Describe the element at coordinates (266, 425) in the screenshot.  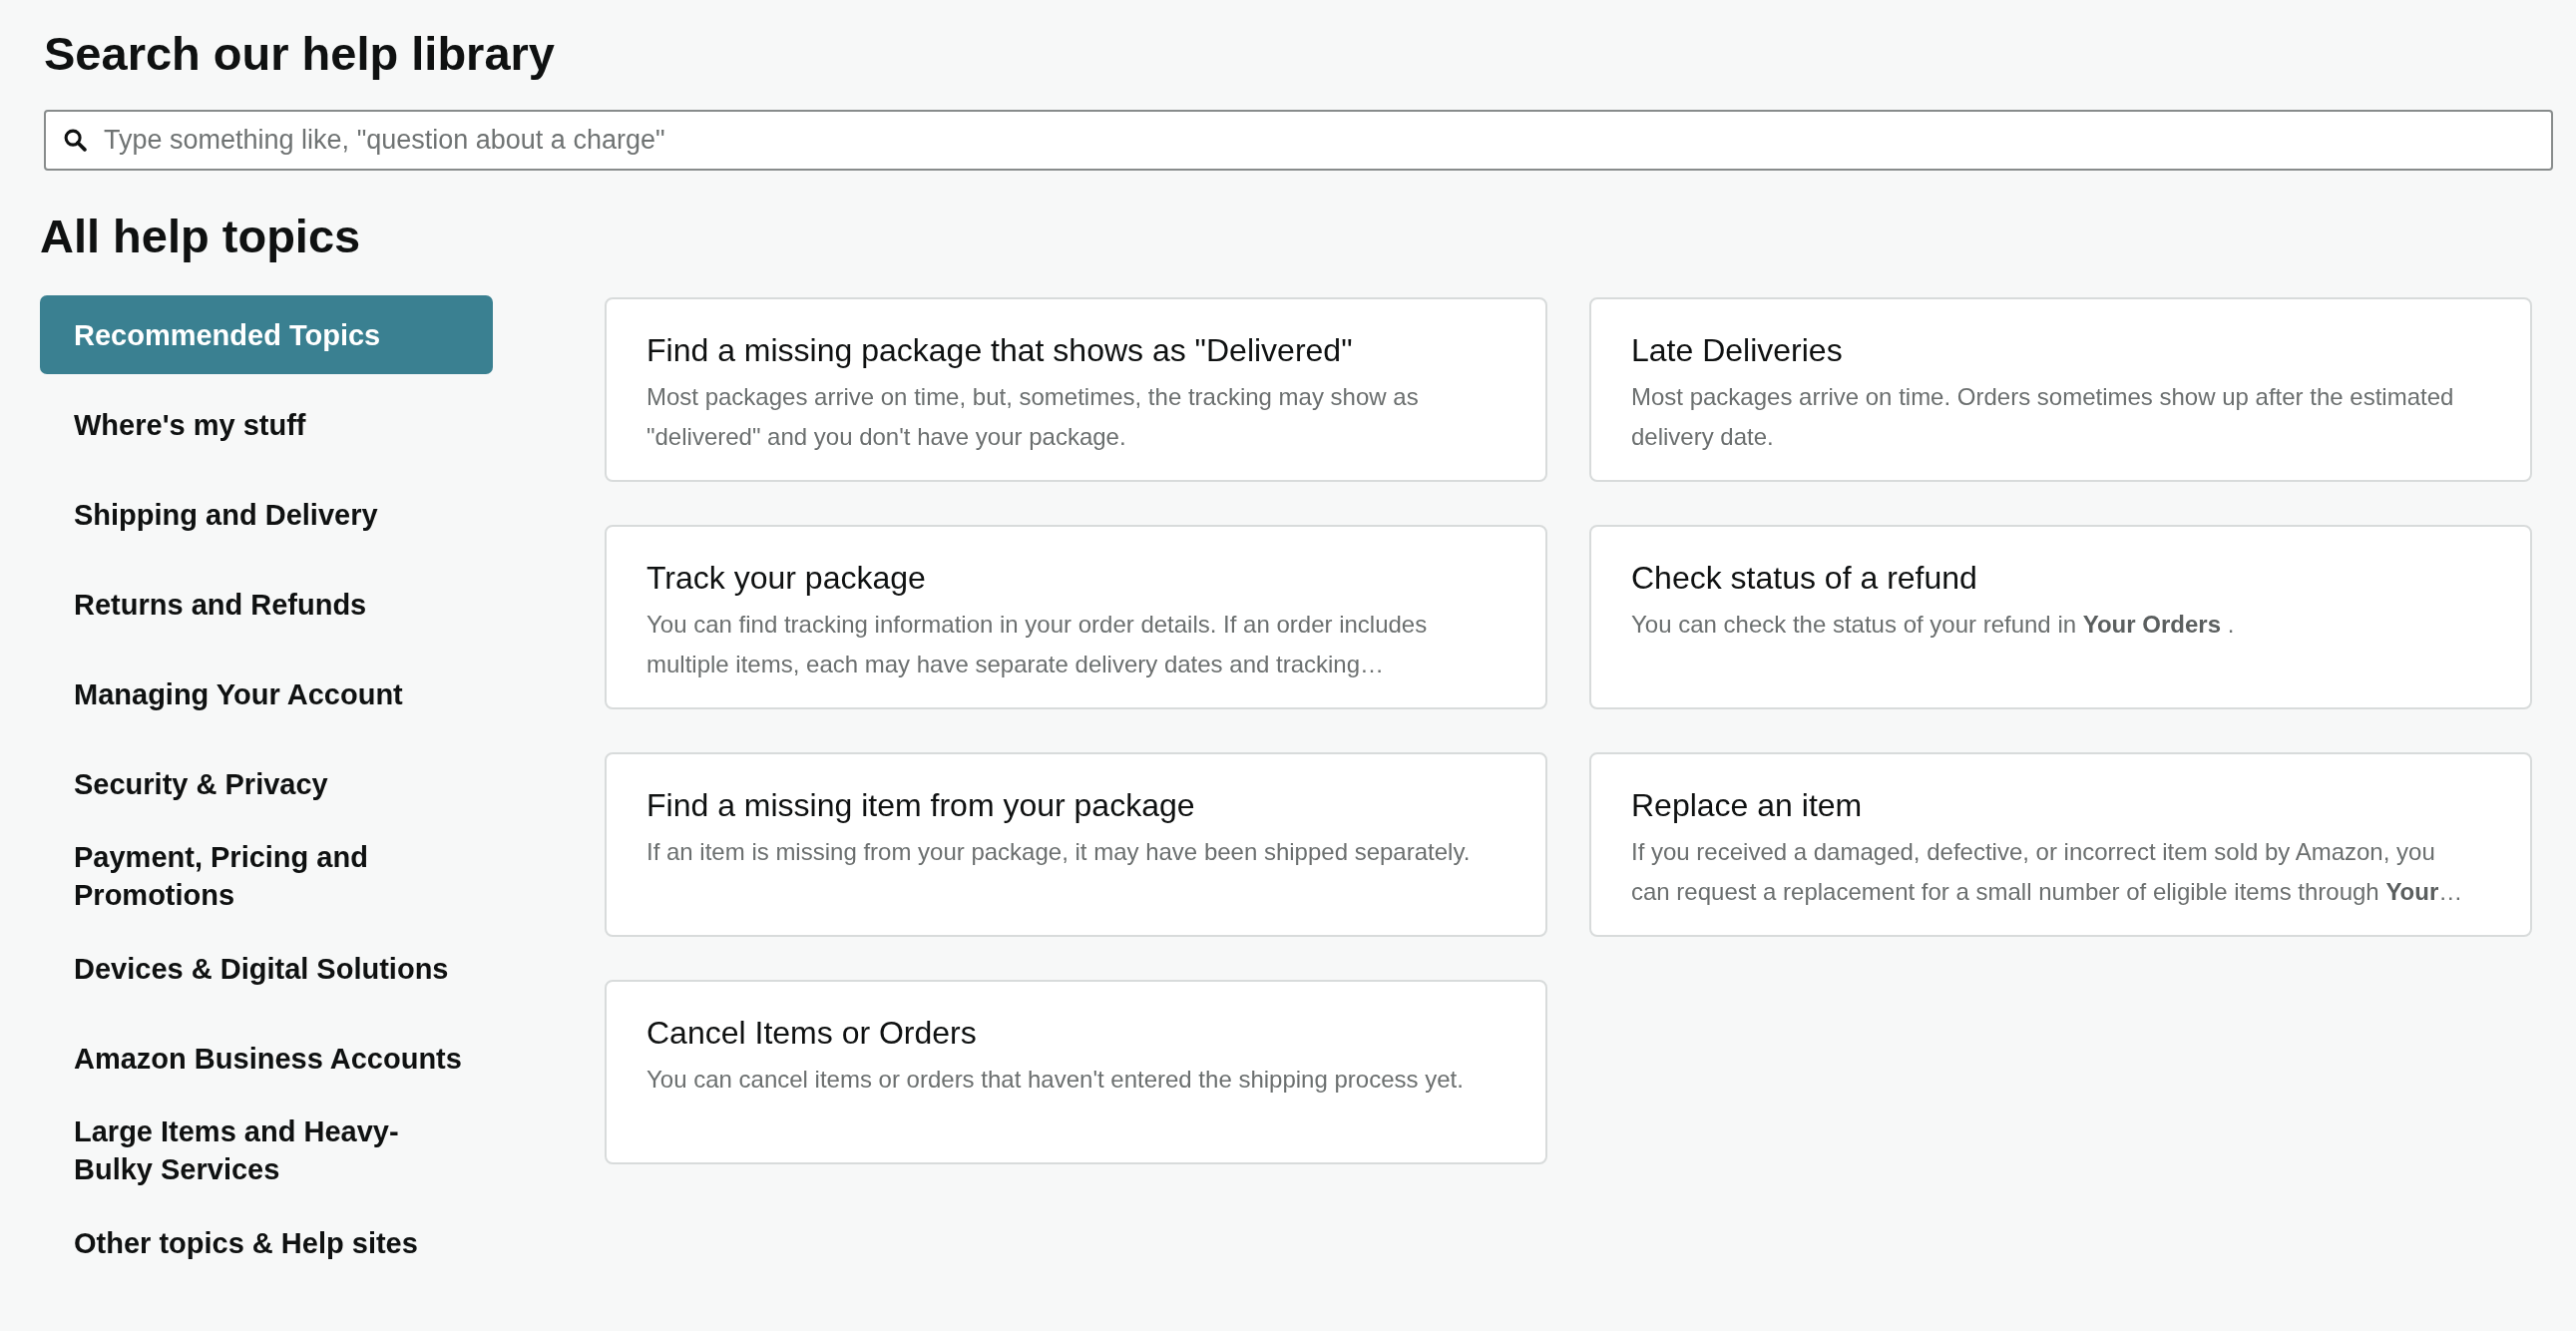
I see `sidebar-item: Where's my stuff` at that location.